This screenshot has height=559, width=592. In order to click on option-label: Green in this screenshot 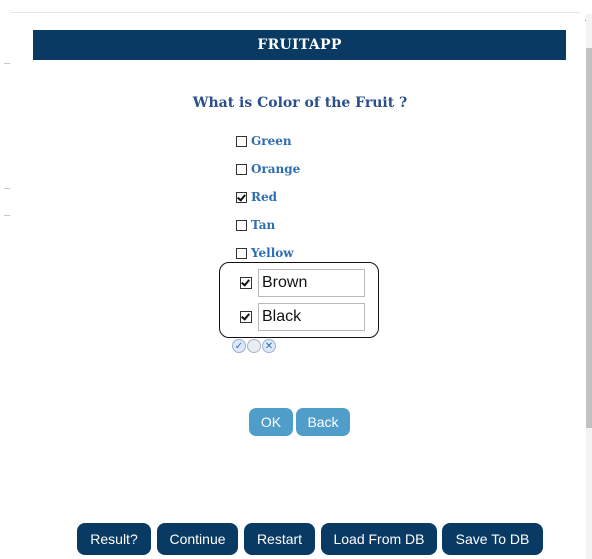, I will do `click(271, 141)`.